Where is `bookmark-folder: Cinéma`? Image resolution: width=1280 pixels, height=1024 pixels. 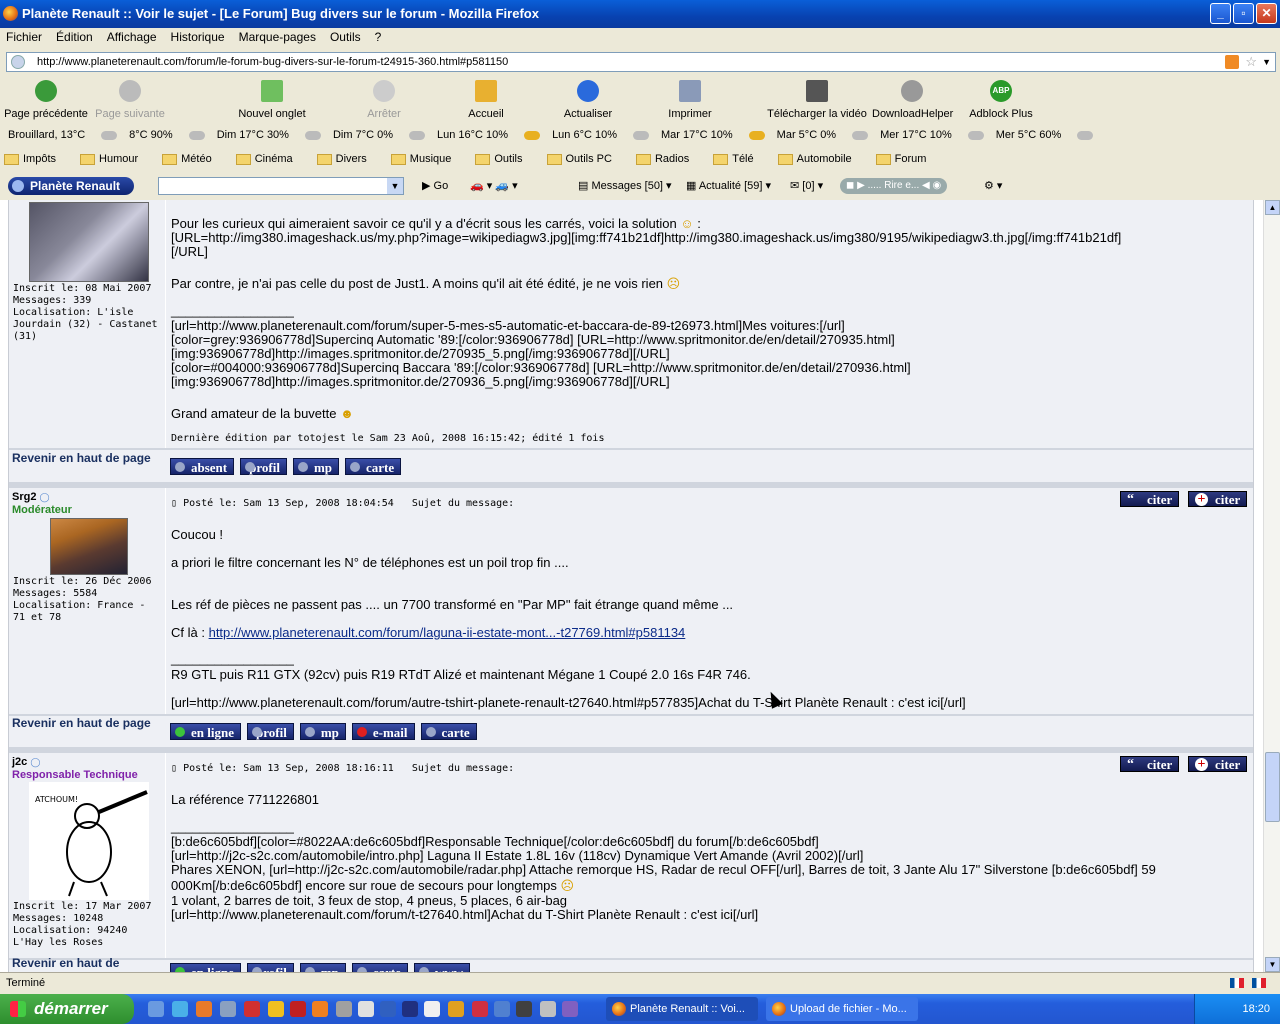 bookmark-folder: Cinéma is located at coordinates (270, 159).